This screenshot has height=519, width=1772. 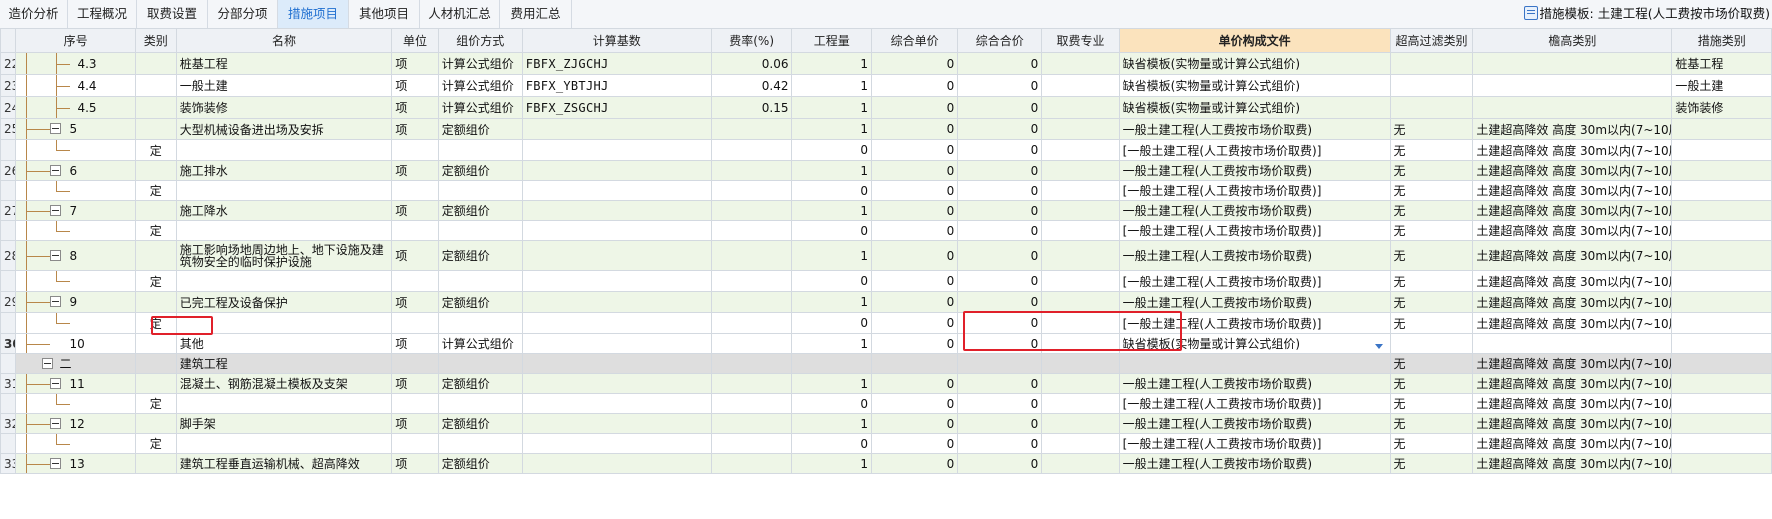 I want to click on measure-type-cell: 装饰装修, so click(x=1721, y=107).